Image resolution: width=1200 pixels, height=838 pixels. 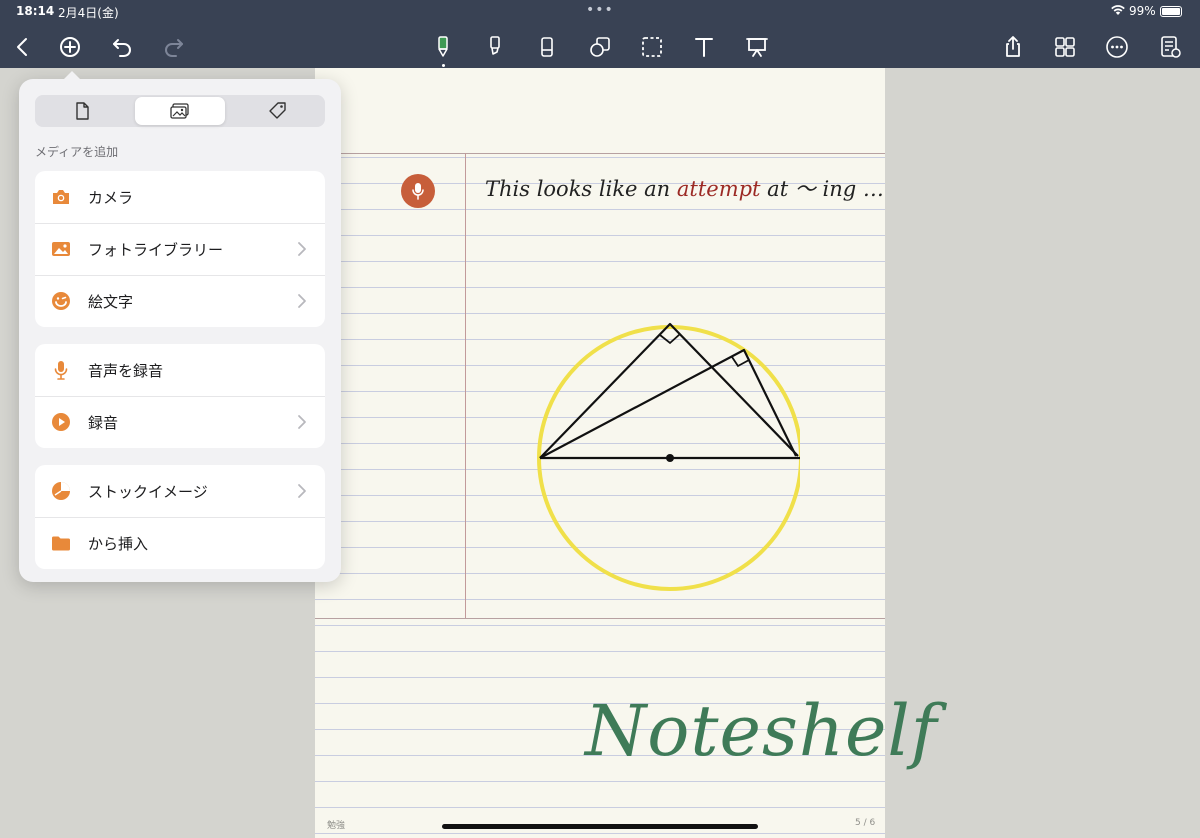 What do you see at coordinates (761, 731) in the screenshot?
I see `brand-handwriting: Noteshelf` at bounding box center [761, 731].